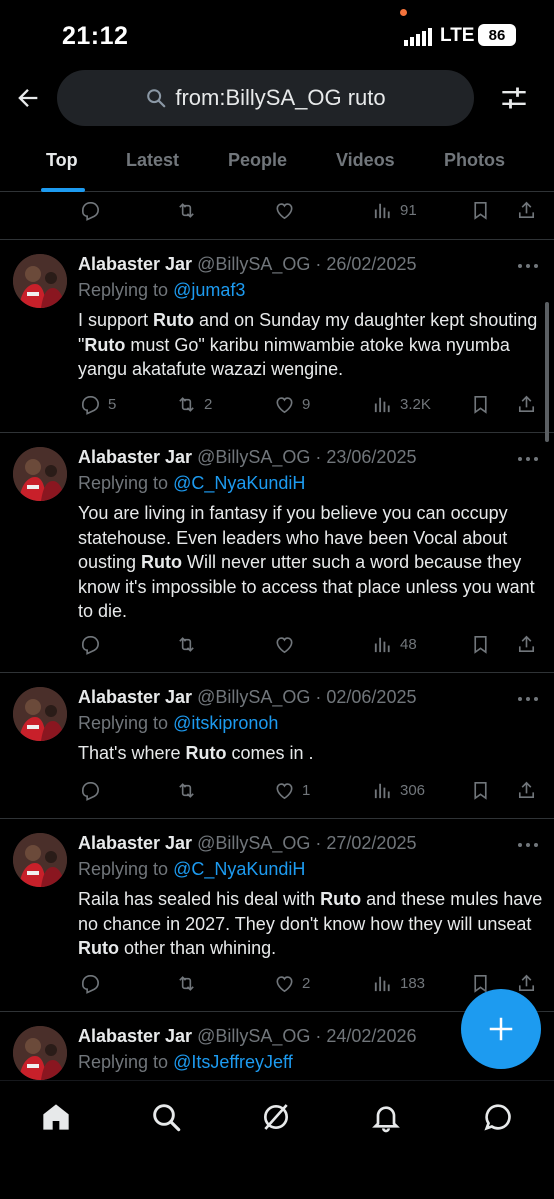 This screenshot has height=1199, width=554. Describe the element at coordinates (265, 98) in the screenshot. I see `search-input: from:BillySA_OG ruto` at that location.